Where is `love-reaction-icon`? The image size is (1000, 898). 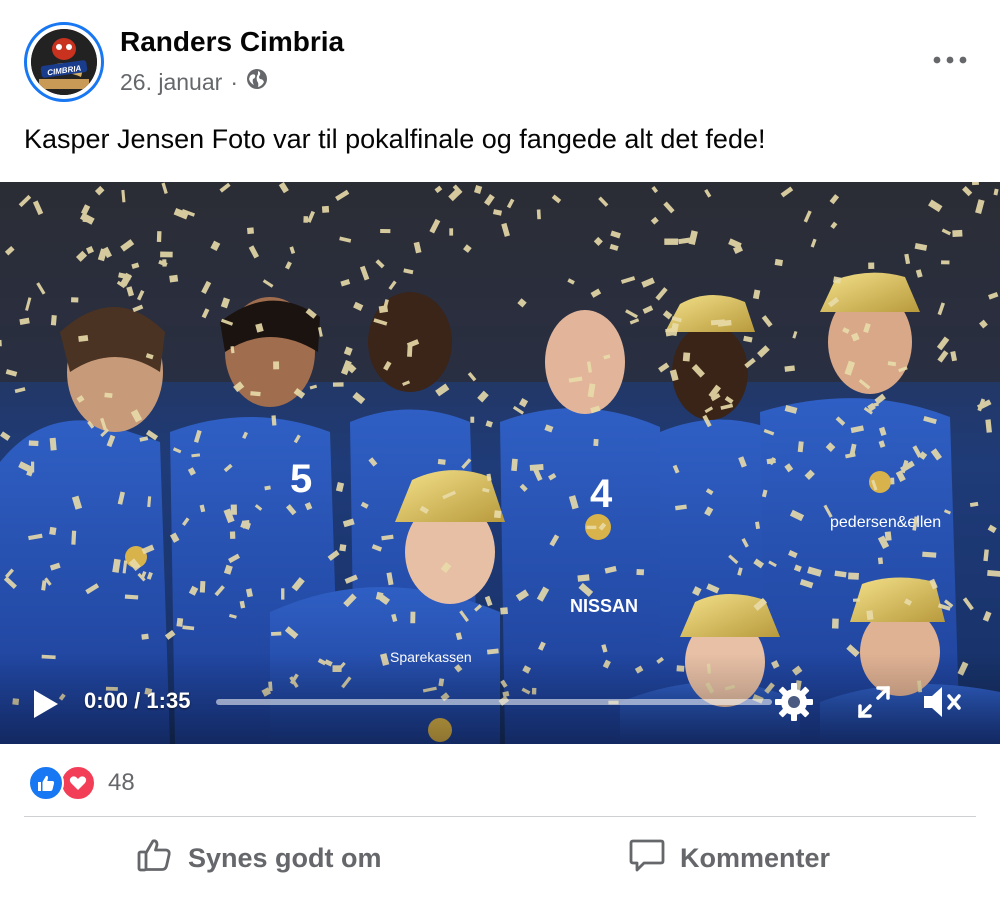 love-reaction-icon is located at coordinates (78, 783).